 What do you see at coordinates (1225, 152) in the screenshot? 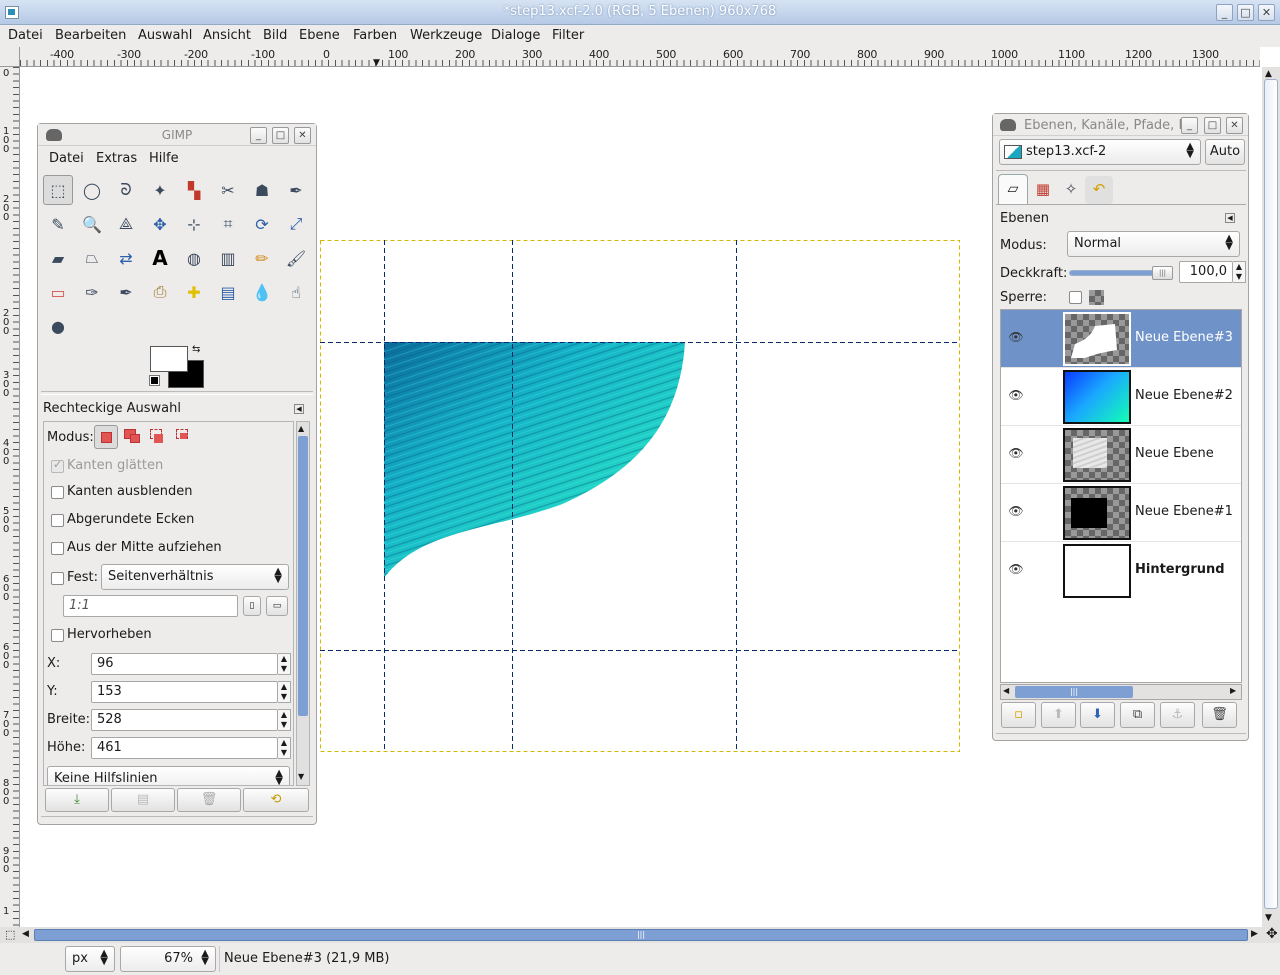
I see `auto-button: Auto` at bounding box center [1225, 152].